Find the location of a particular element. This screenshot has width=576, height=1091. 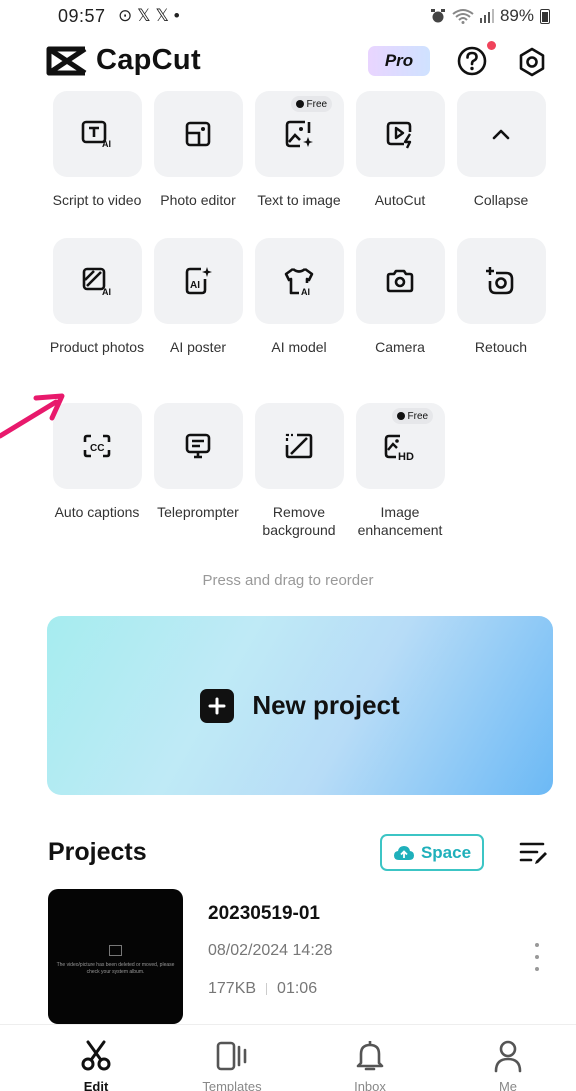

tool-collapse: Collapse is located at coordinates (501, 150).